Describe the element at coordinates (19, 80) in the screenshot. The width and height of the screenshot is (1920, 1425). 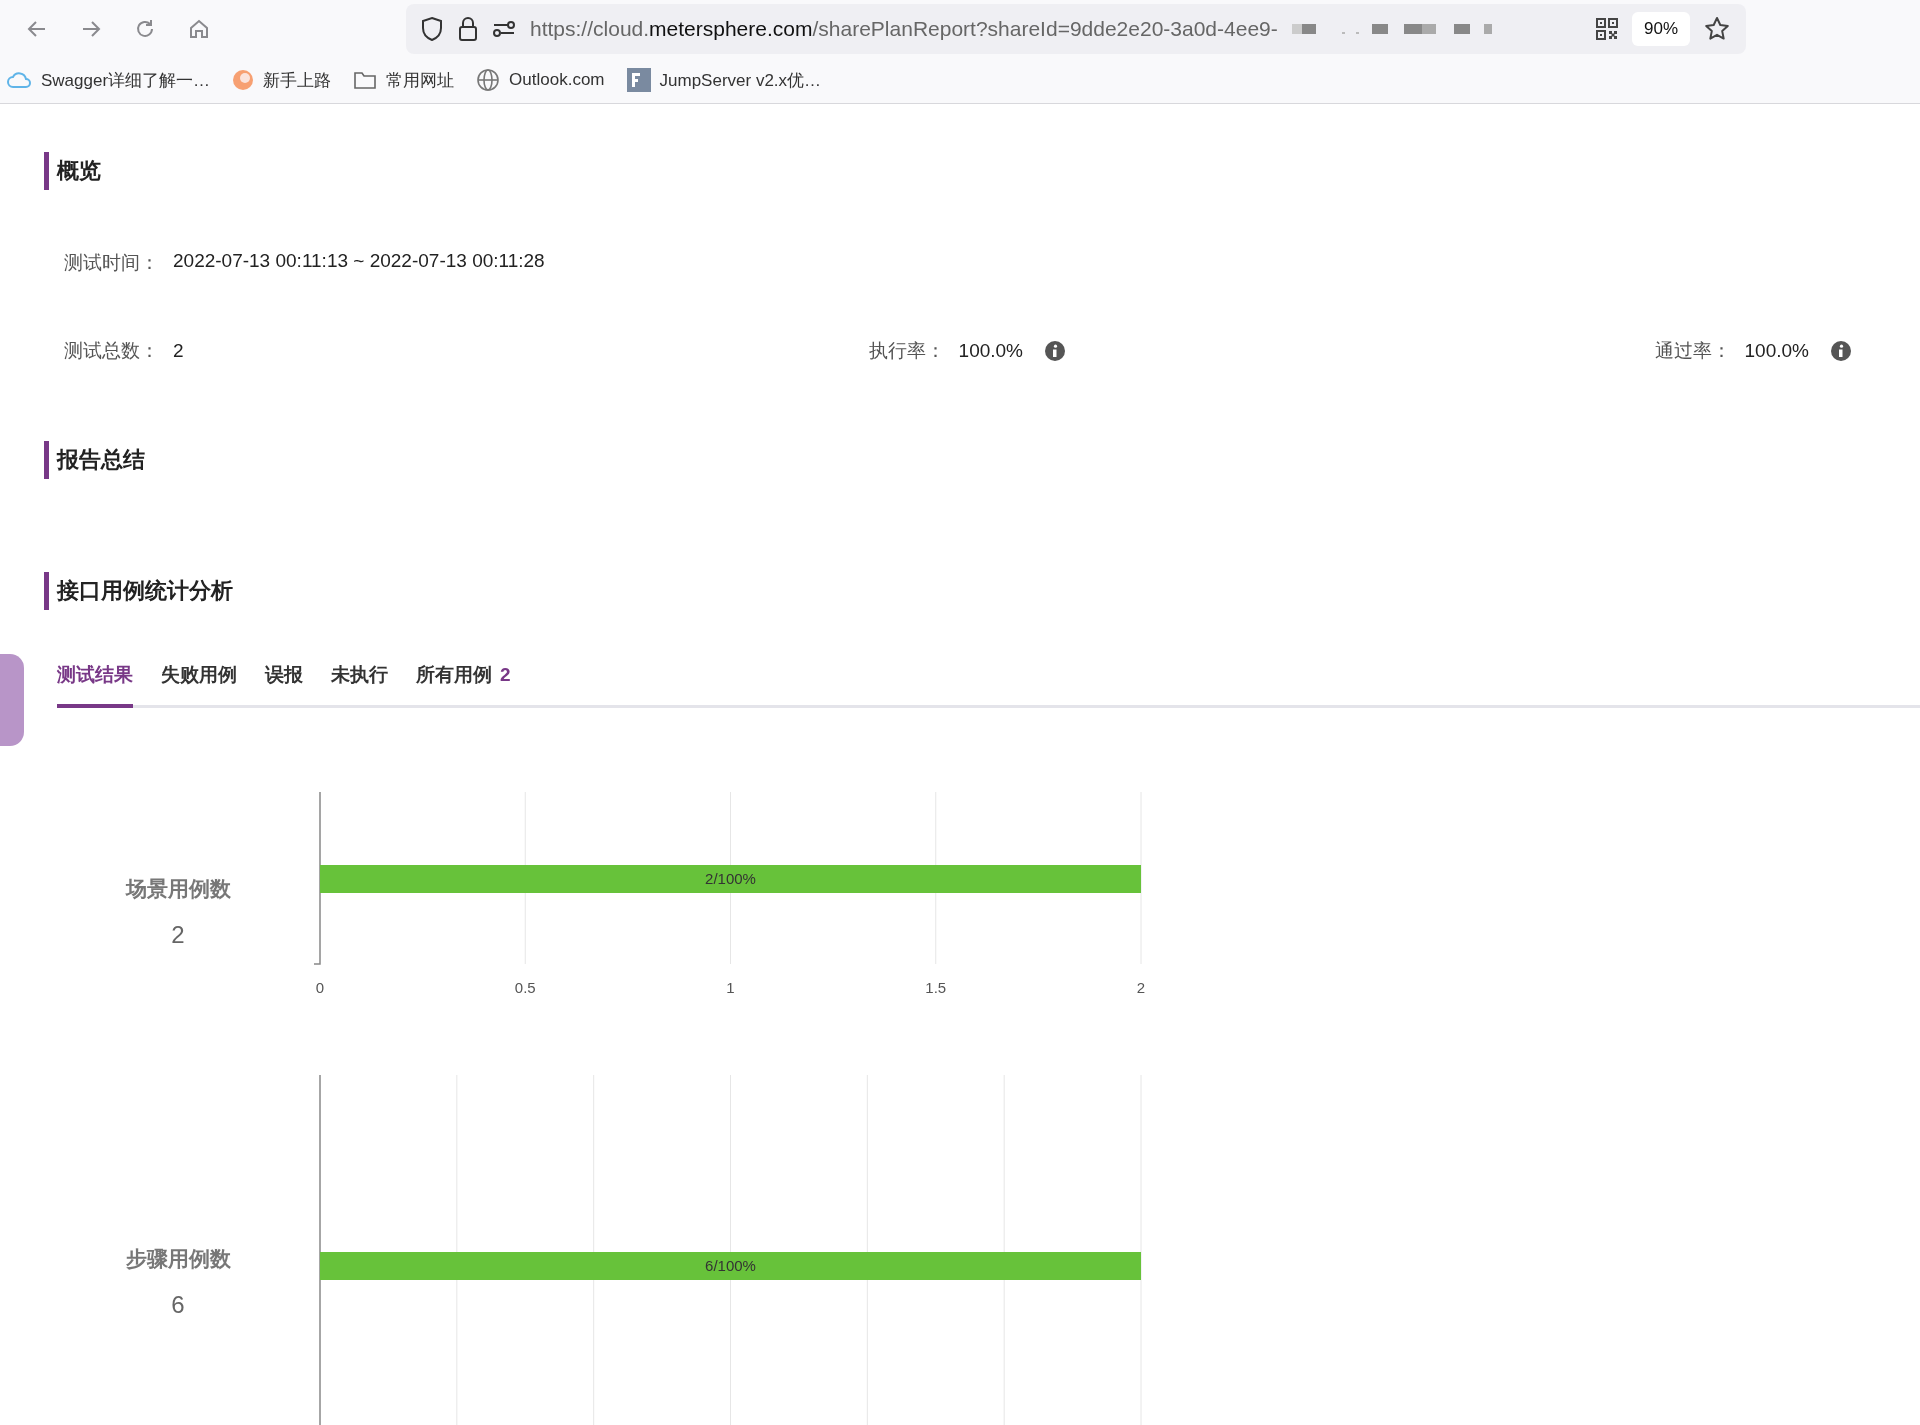
I see `cloud-icon` at that location.